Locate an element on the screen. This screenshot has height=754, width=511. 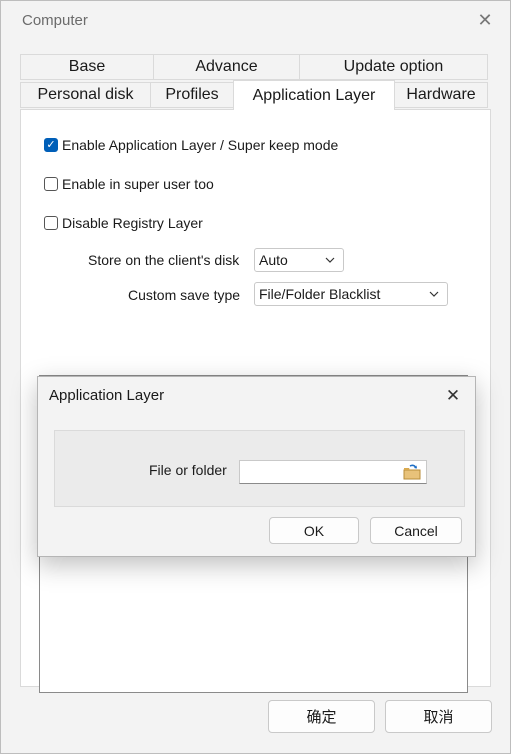
window-title: Computer is located at coordinates (55, 20).